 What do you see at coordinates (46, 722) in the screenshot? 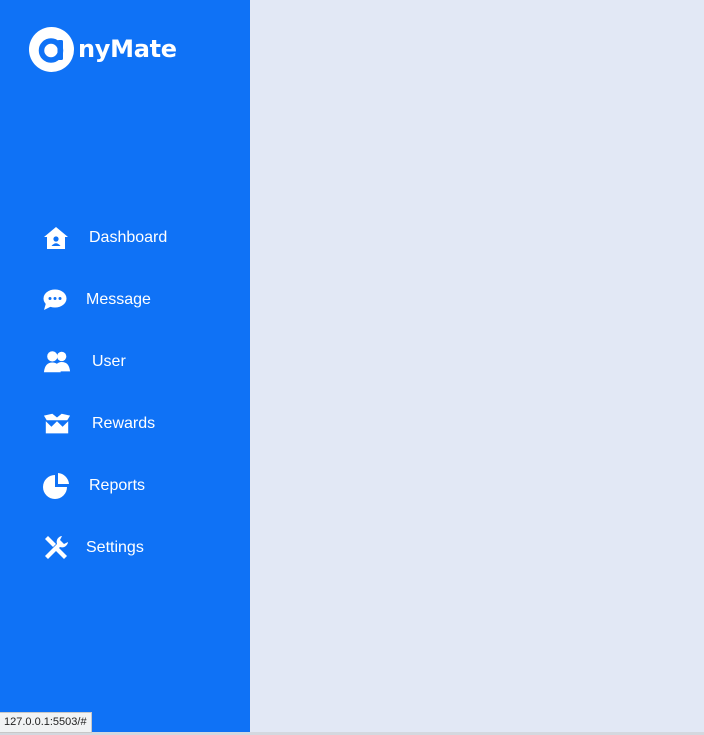
I see `status-bar-url: 127.0.0.1:5503/#` at bounding box center [46, 722].